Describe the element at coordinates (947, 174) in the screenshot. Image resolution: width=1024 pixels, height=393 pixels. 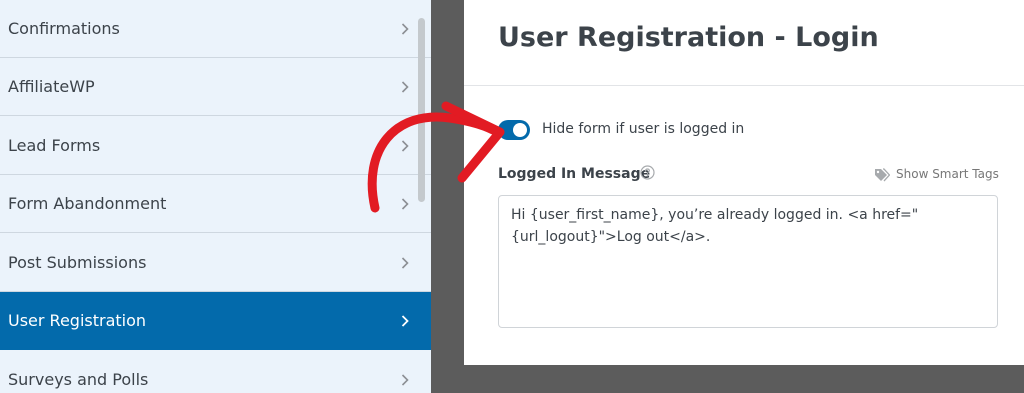
I see `show-smart-tags-label: Show Smart Tags` at that location.